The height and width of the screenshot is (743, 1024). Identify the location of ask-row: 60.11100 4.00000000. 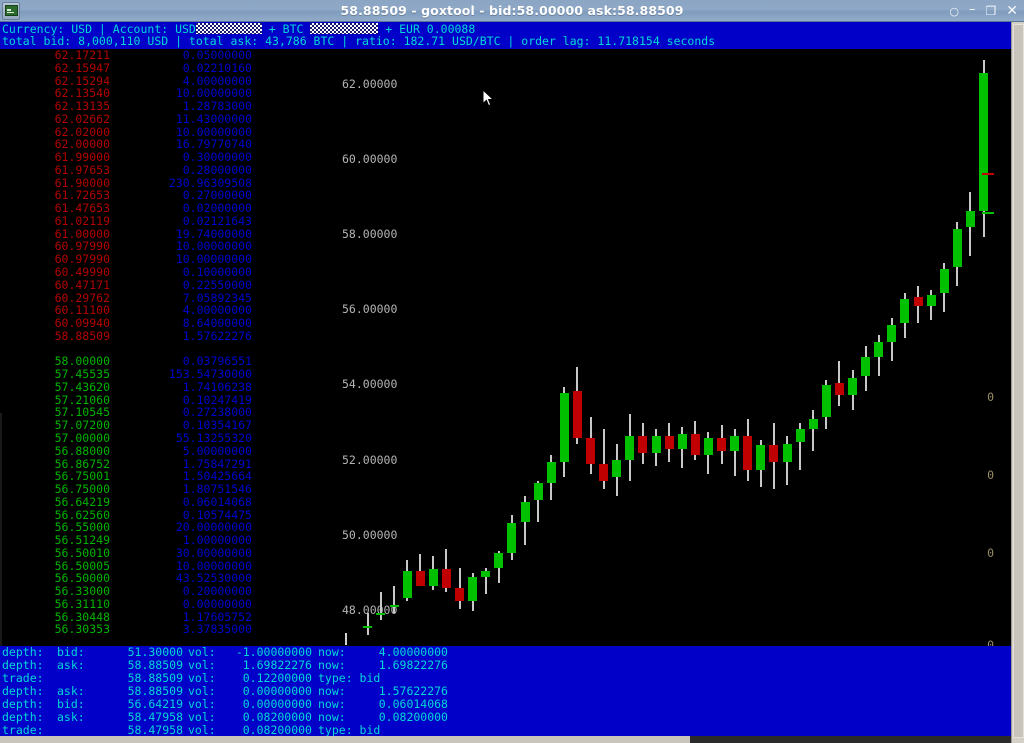
(168, 310).